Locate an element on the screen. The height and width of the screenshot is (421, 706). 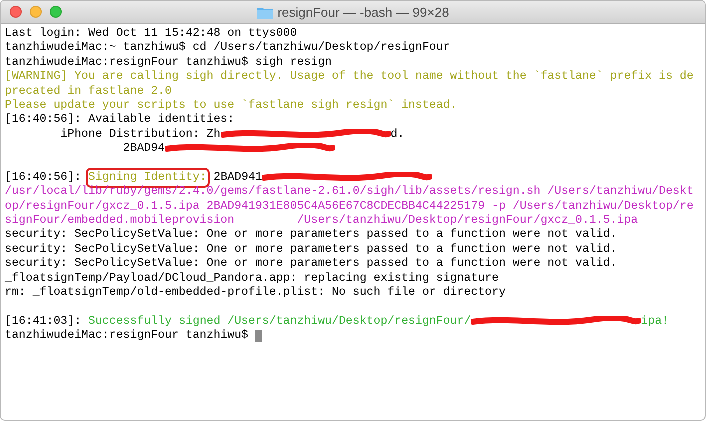
terminal-text: Last login: Wed Oct 11 15:42:48 on ttys000 is located at coordinates (151, 34).